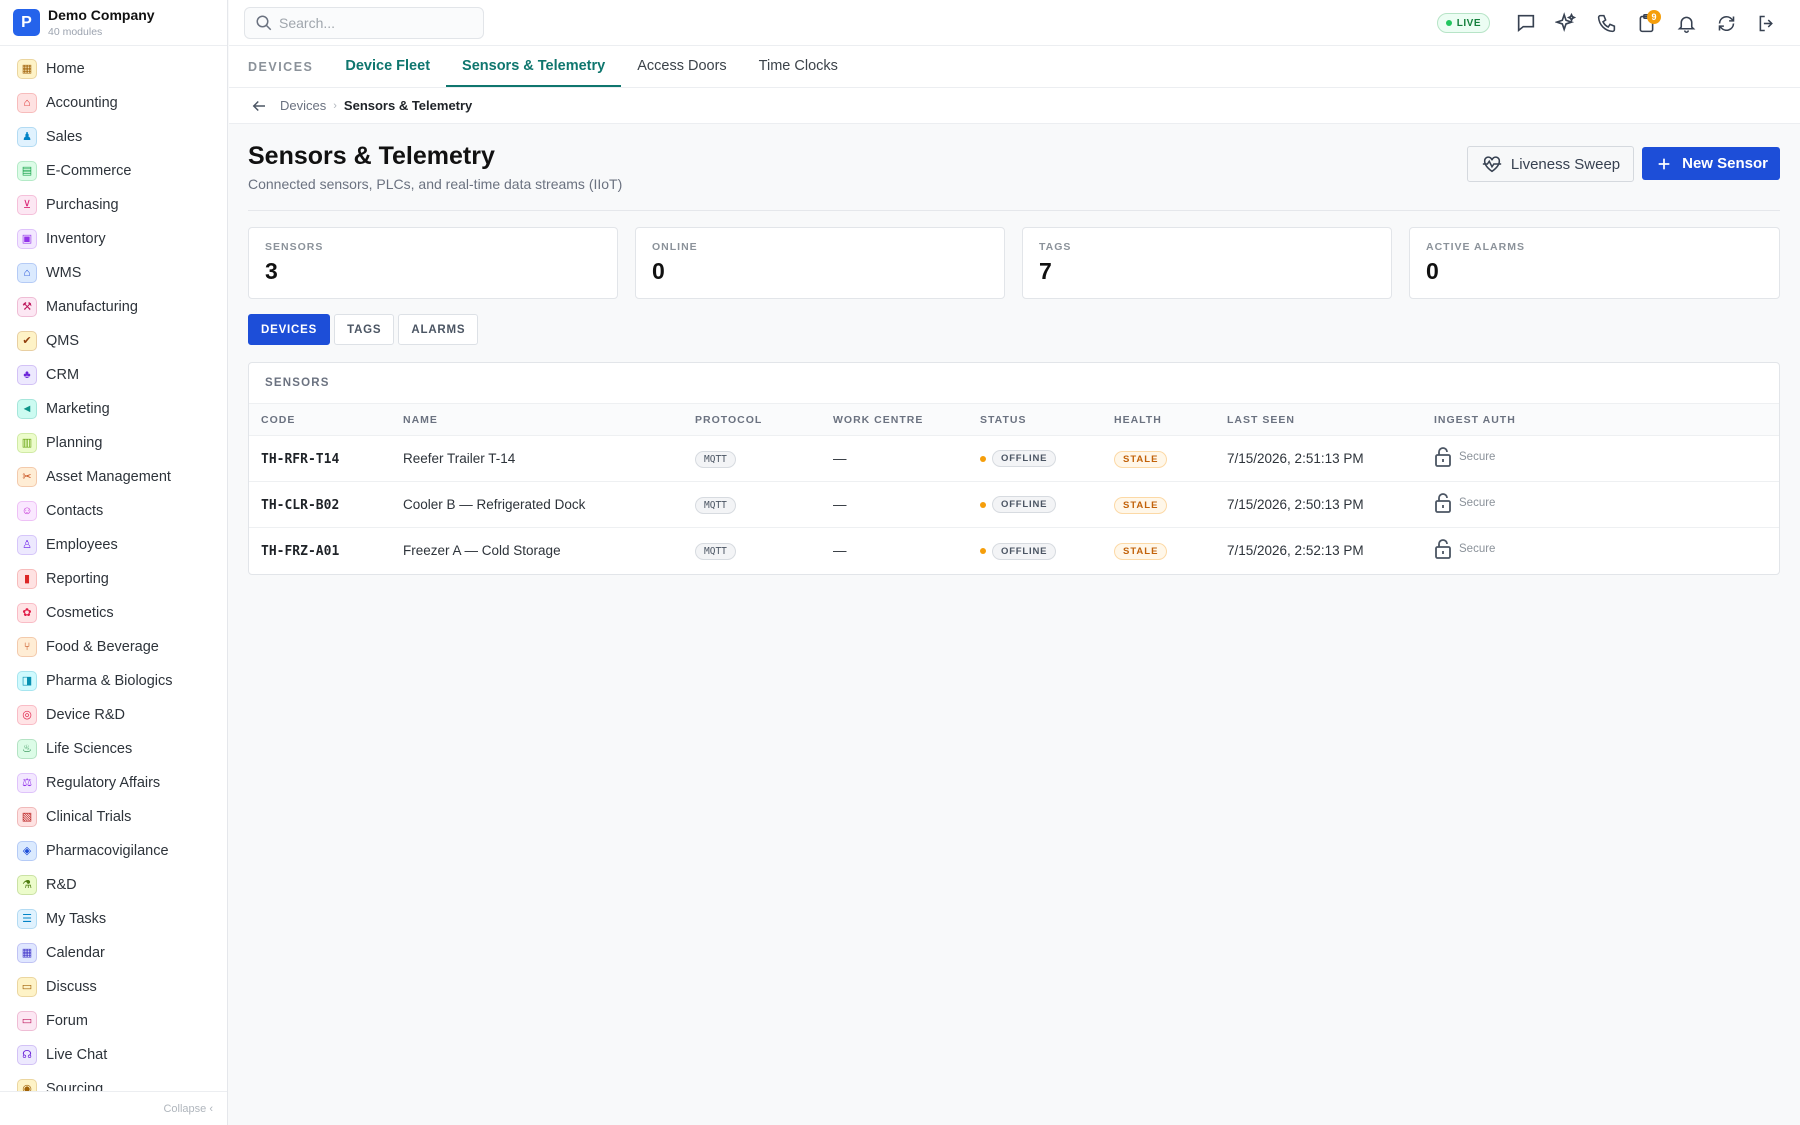 The width and height of the screenshot is (1800, 1125). What do you see at coordinates (894, 419) in the screenshot?
I see `column-header: WORK CENTRE` at bounding box center [894, 419].